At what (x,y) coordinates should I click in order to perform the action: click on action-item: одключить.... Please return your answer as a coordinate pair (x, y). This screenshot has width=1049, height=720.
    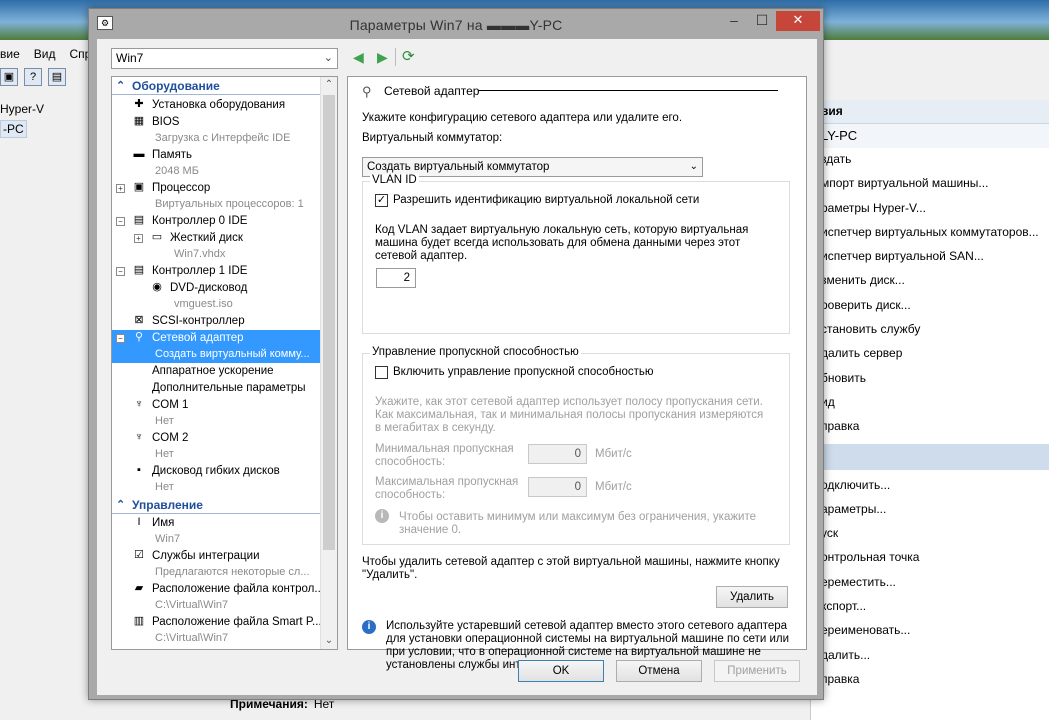
    Looking at the image, I should click on (930, 486).